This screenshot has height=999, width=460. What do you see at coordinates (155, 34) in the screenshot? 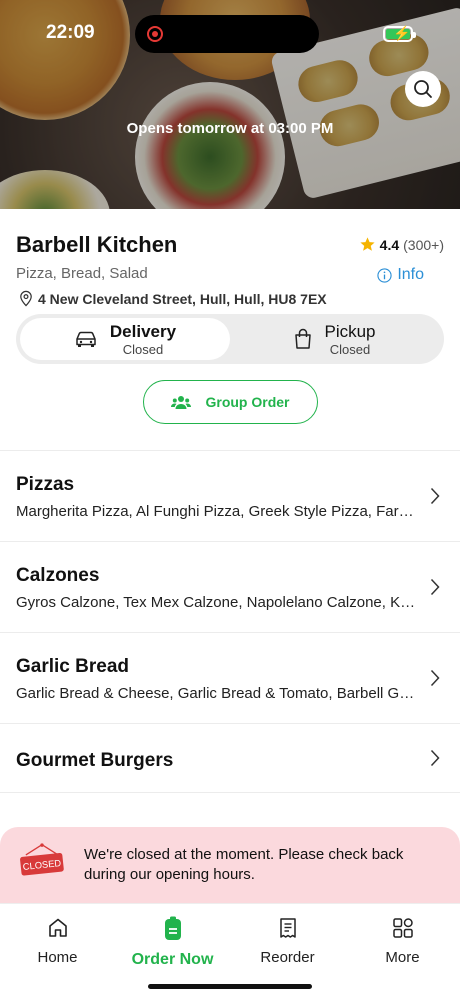
I see `recording-icon` at bounding box center [155, 34].